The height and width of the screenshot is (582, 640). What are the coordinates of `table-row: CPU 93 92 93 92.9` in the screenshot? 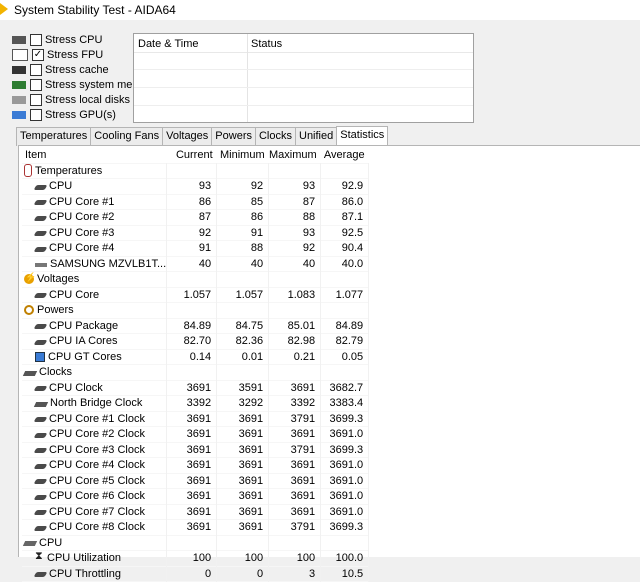 It's located at (196, 186).